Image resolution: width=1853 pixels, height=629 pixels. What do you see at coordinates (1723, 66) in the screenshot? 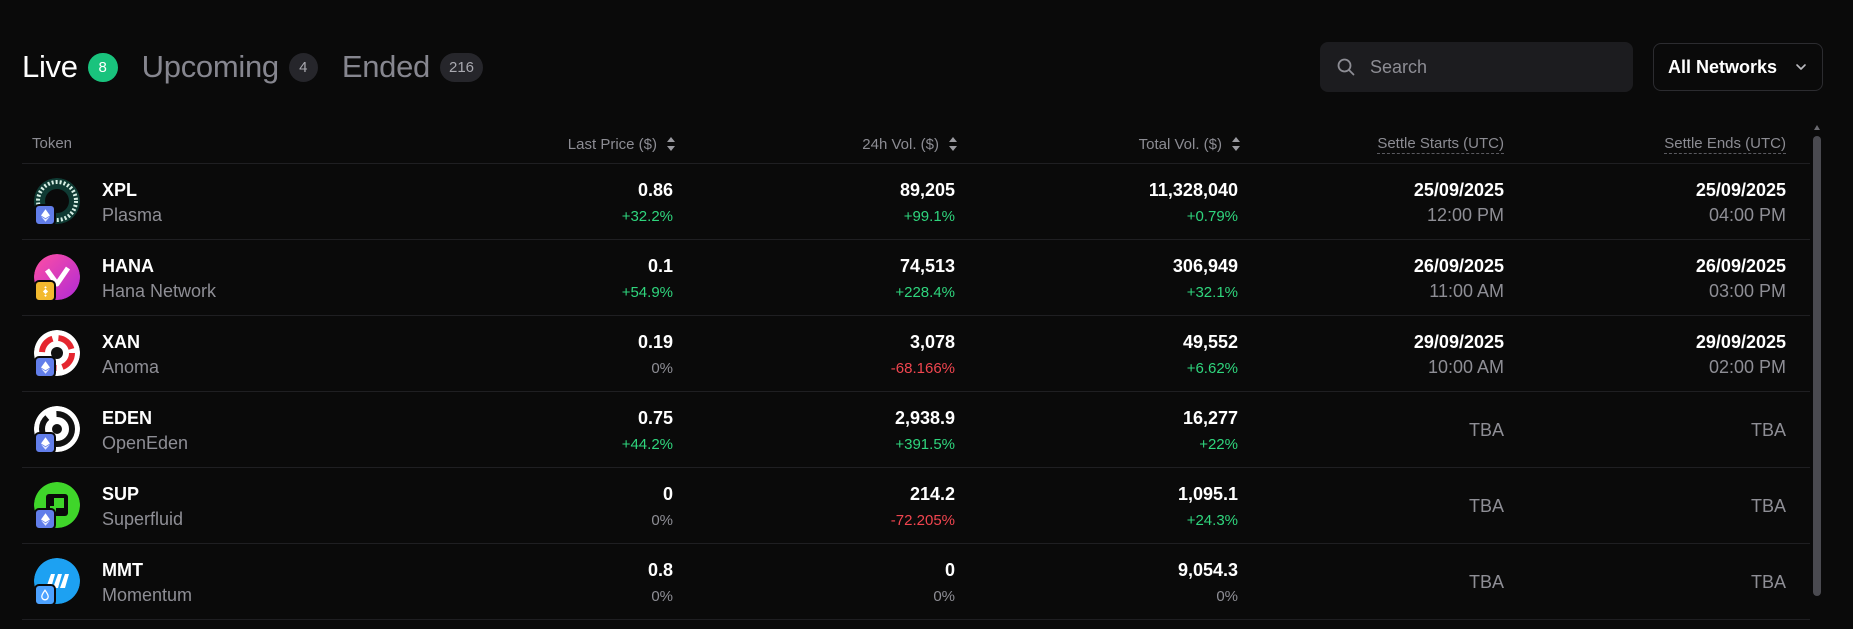
I see `network-select-label: All Networks` at bounding box center [1723, 66].